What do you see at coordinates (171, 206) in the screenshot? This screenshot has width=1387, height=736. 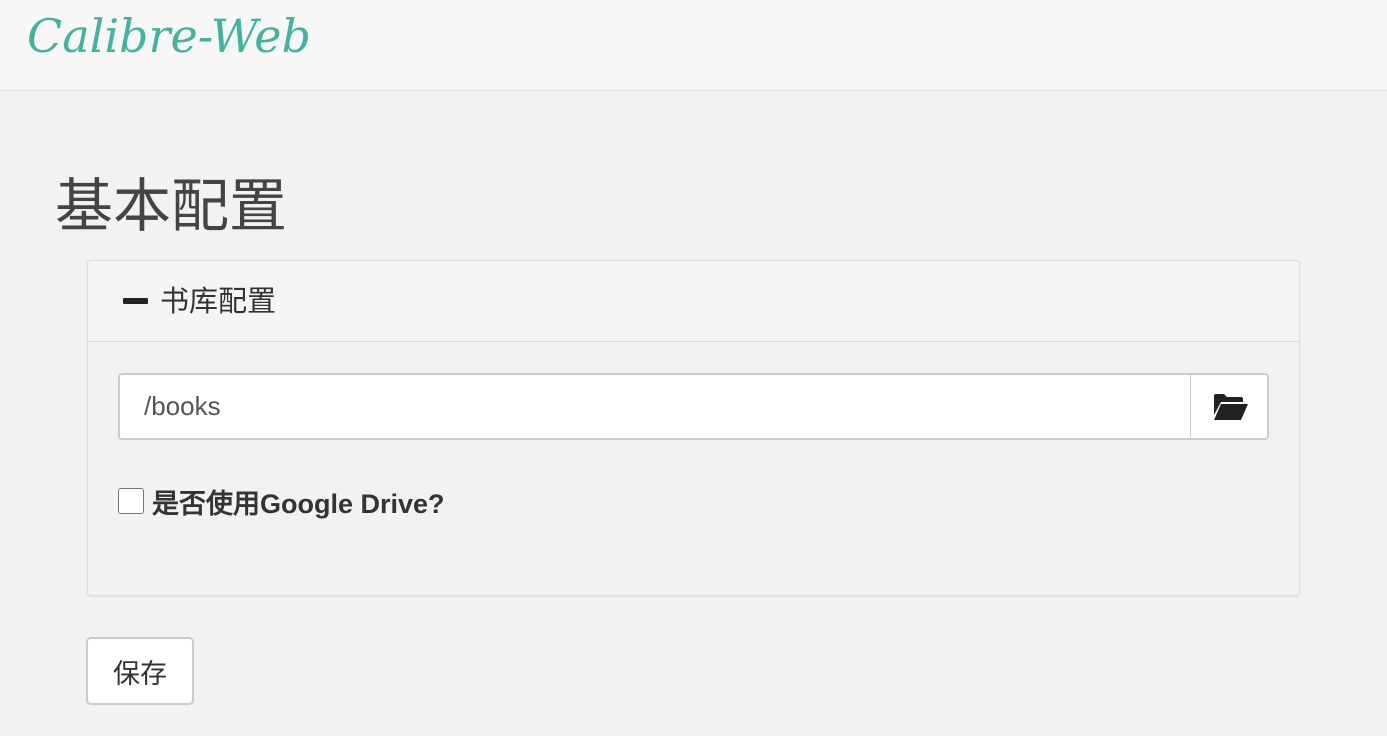 I see `page-title: 基本配置` at bounding box center [171, 206].